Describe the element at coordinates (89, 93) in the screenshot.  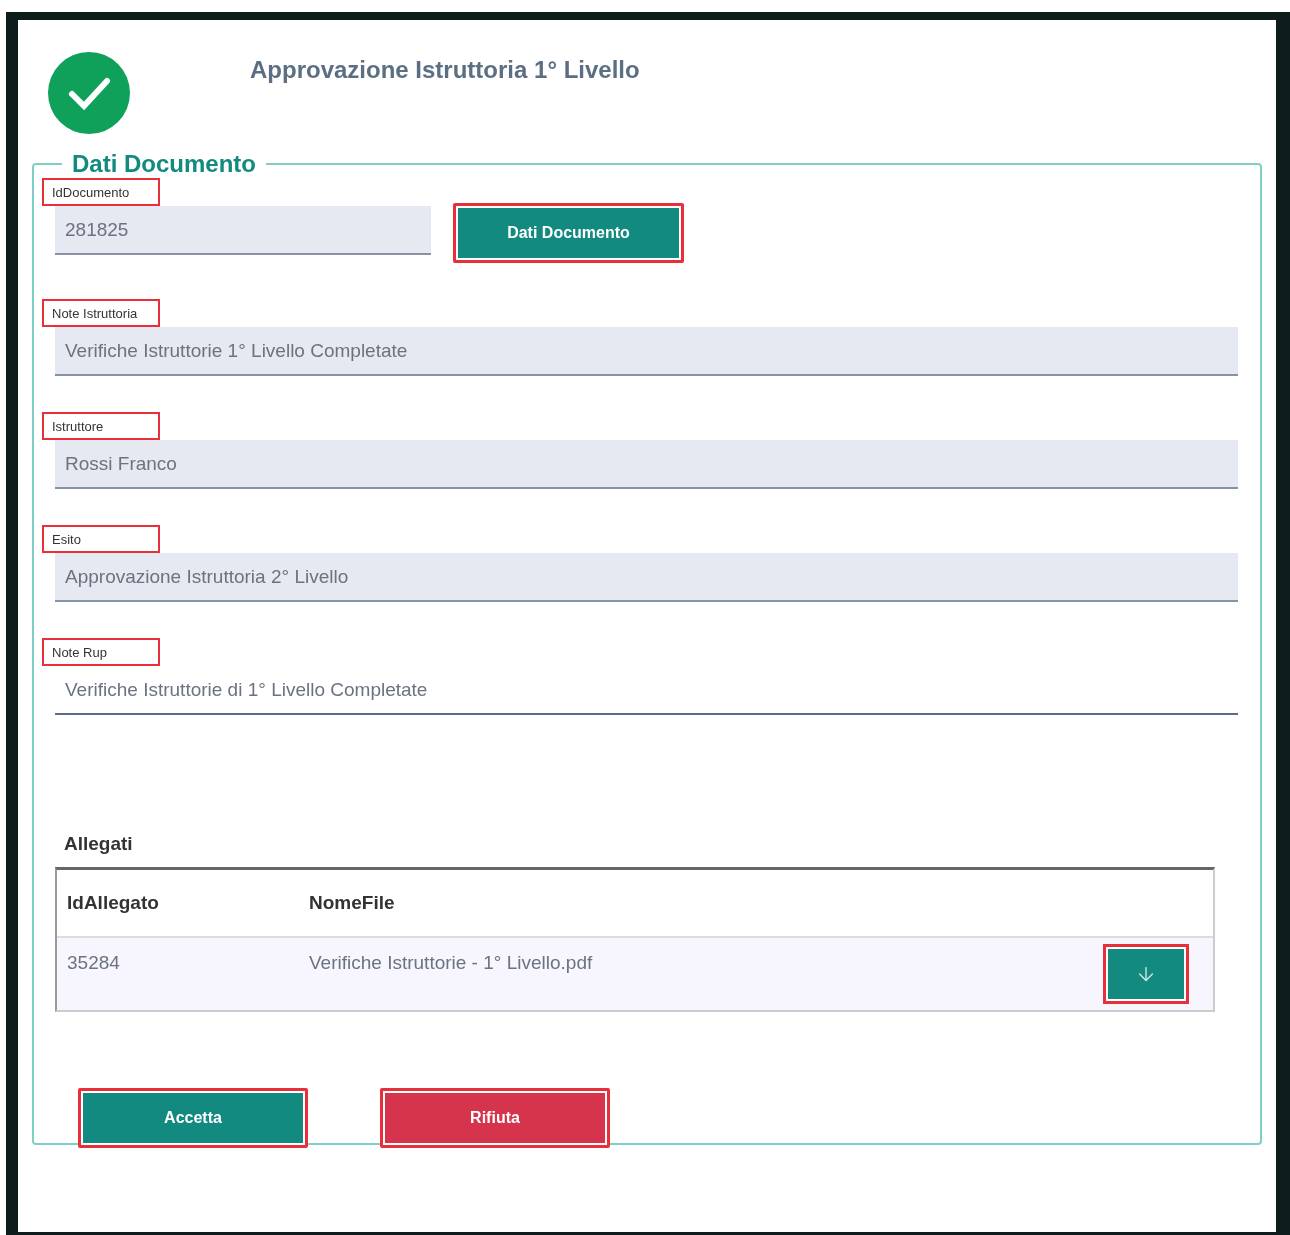
I see `check-circle-icon` at that location.